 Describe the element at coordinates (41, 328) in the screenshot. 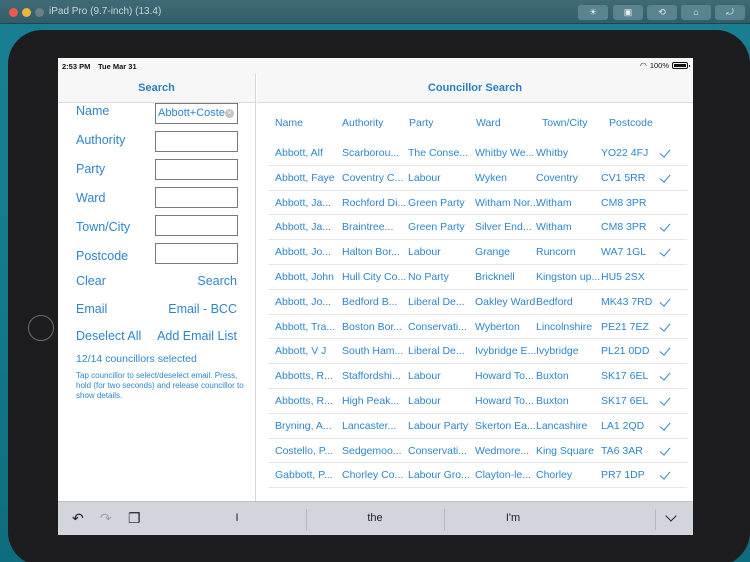

I see `device-home-button` at that location.